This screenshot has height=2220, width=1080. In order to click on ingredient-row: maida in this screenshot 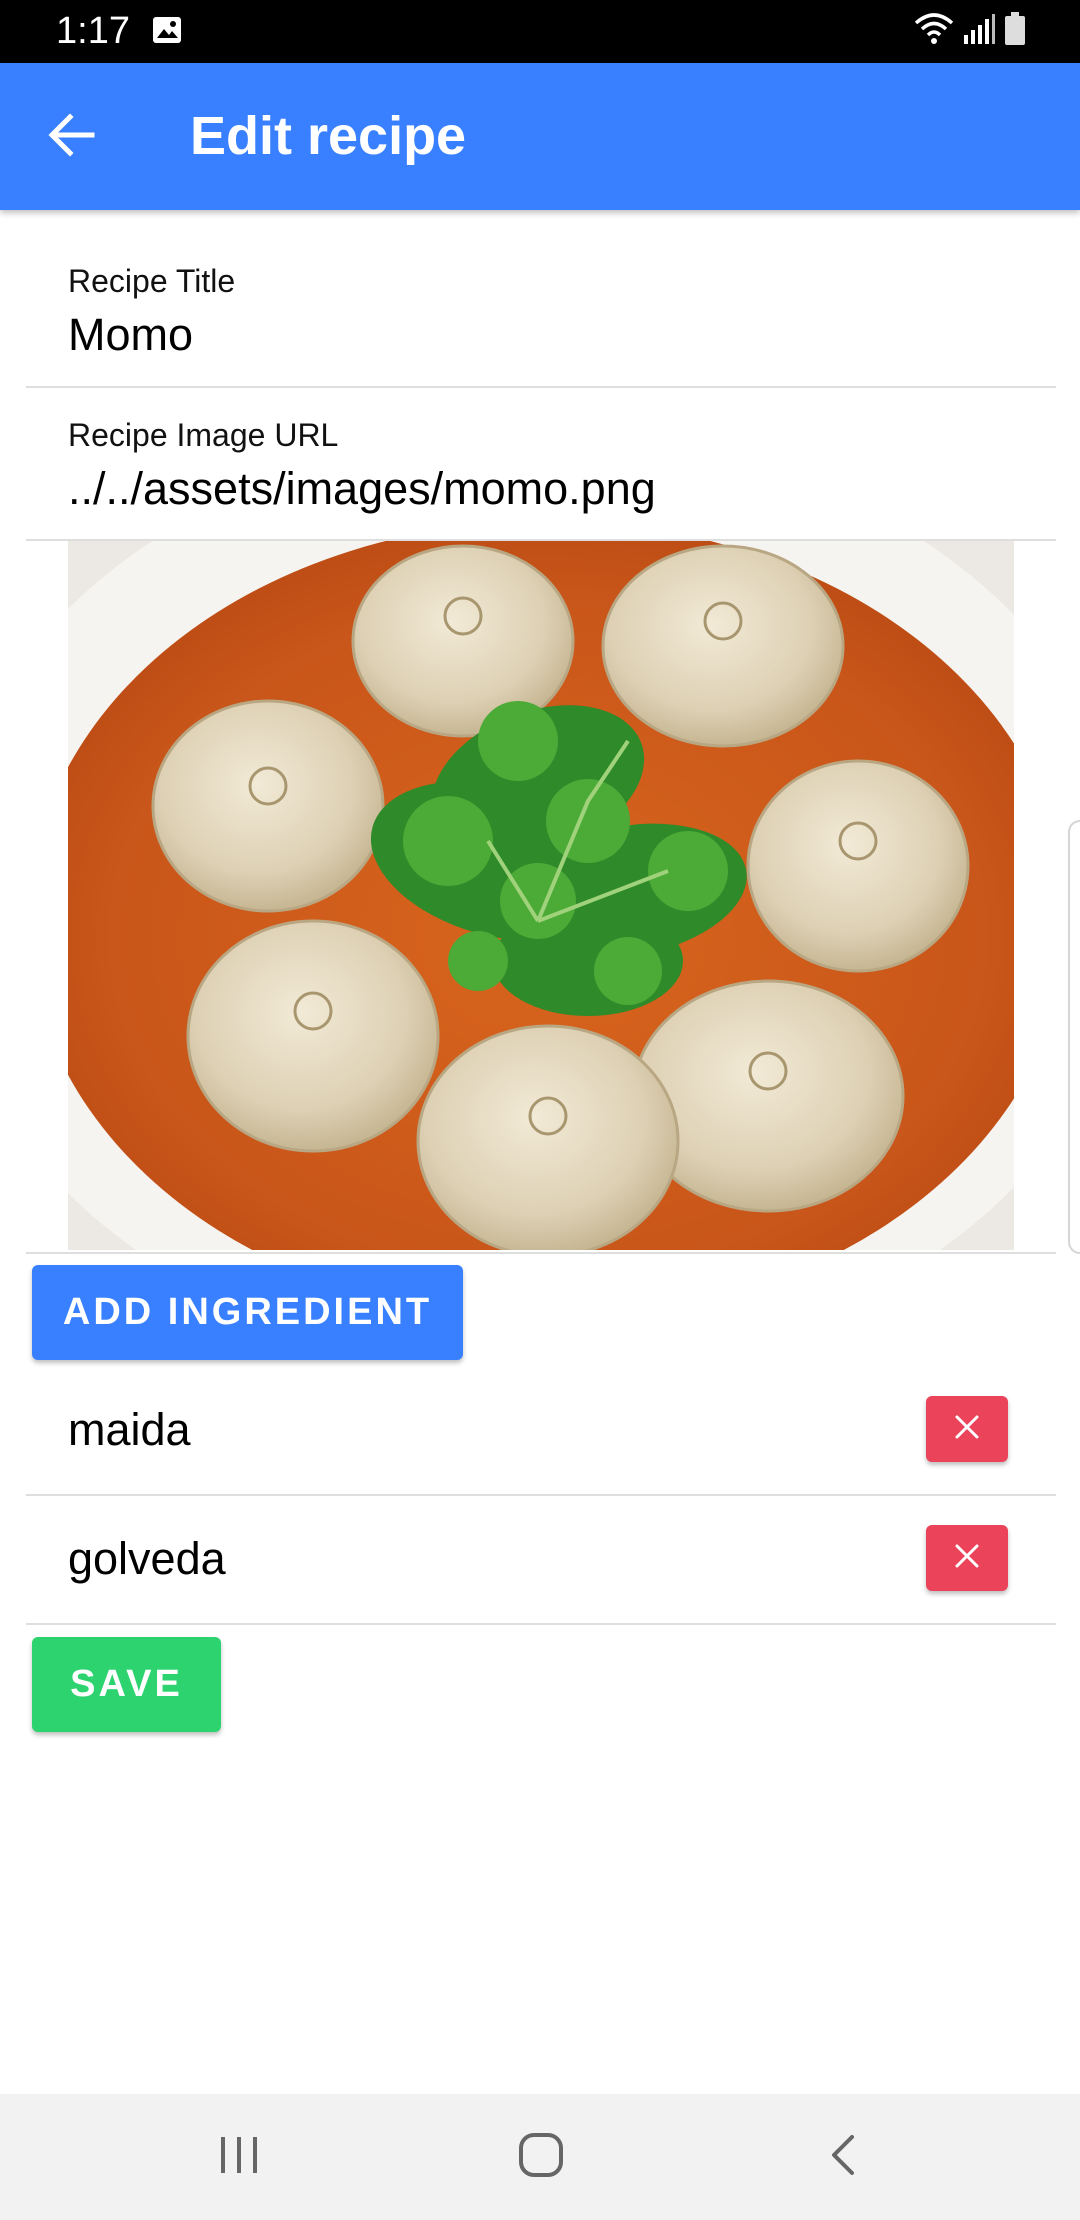, I will do `click(541, 1431)`.